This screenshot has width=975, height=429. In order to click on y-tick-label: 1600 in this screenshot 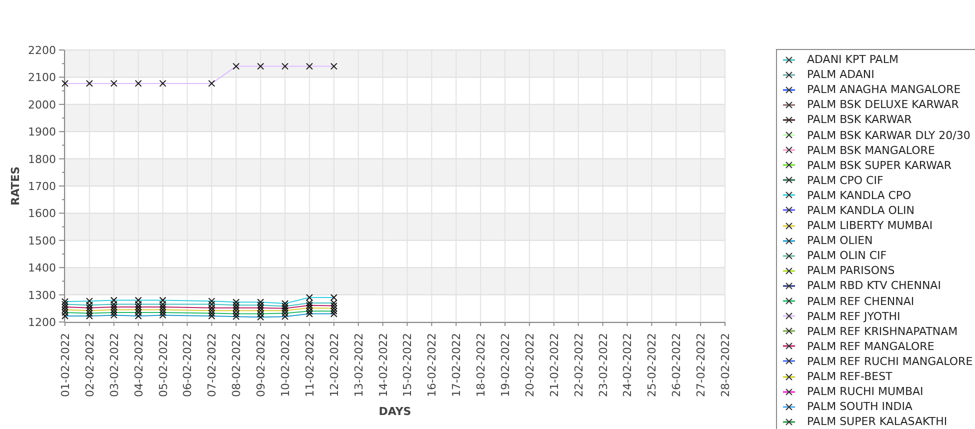, I will do `click(42, 213)`.